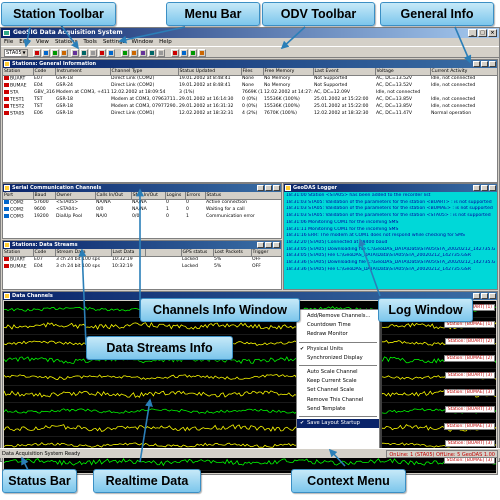  What do you see at coordinates (344, 72) in the screenshot?
I see `station-col-header: Last Event` at bounding box center [344, 72].